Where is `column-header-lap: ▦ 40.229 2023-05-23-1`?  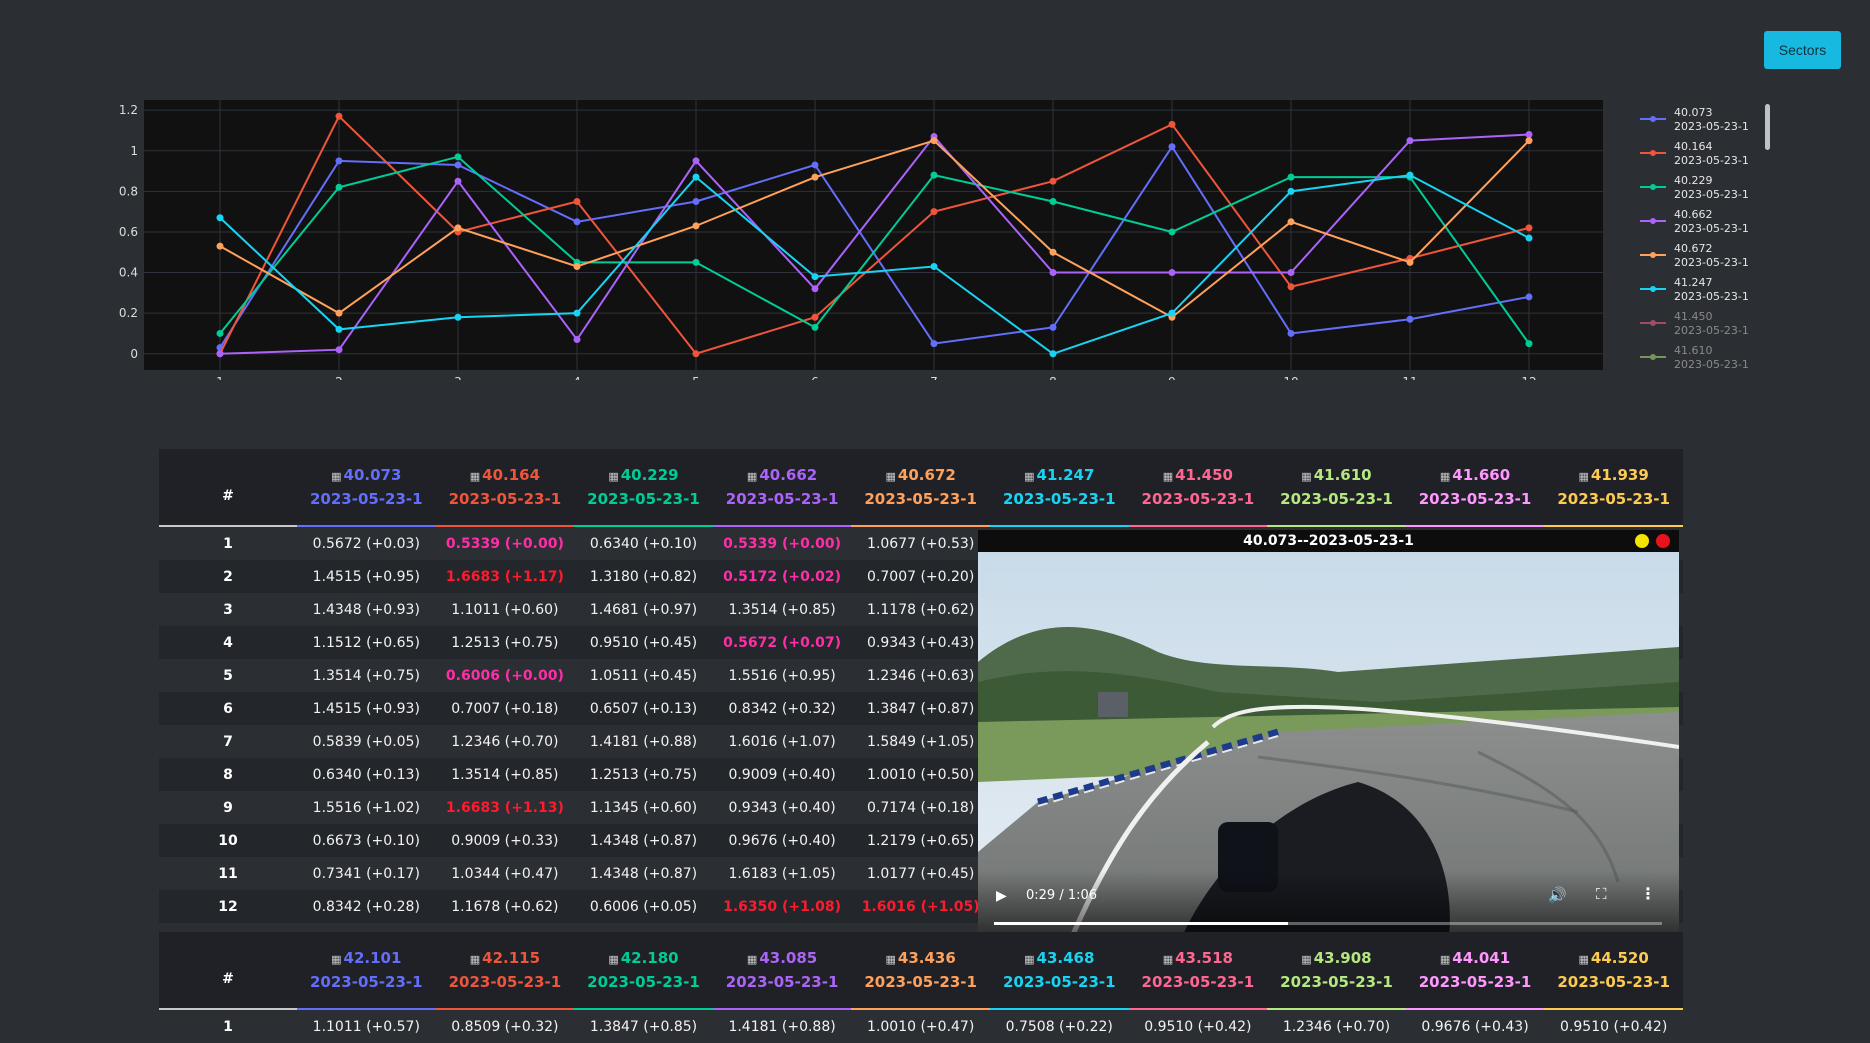
column-header-lap: ▦ 40.229 2023-05-23-1 is located at coordinates (643, 488).